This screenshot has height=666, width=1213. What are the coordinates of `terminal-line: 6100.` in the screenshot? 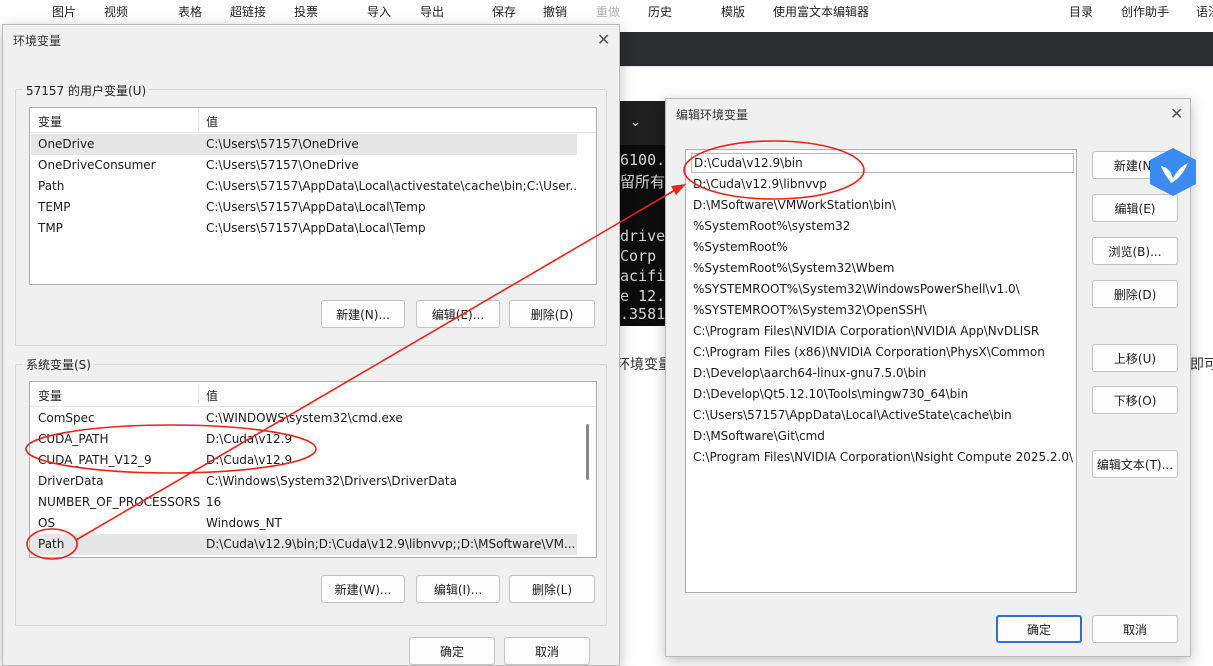 It's located at (643, 160).